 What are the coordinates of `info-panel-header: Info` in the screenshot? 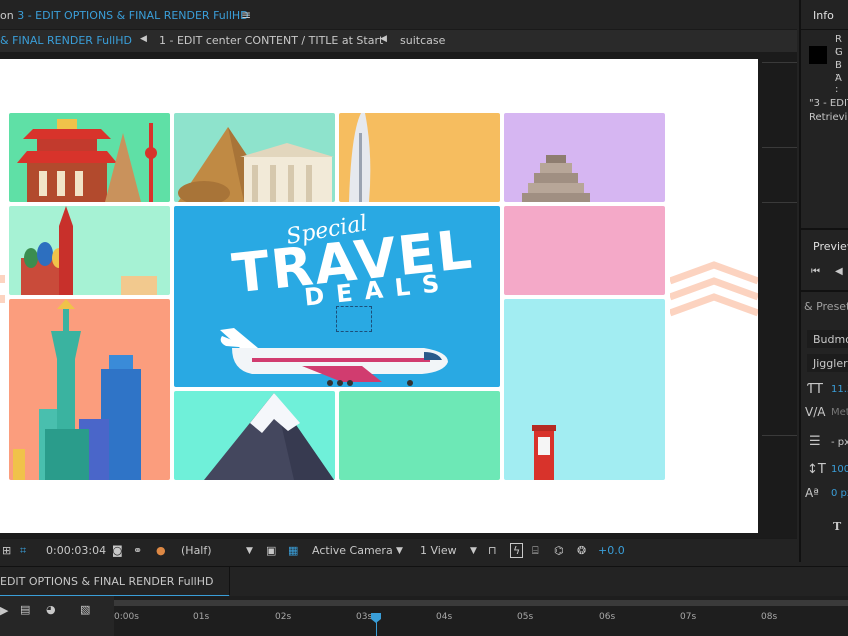 It's located at (824, 15).